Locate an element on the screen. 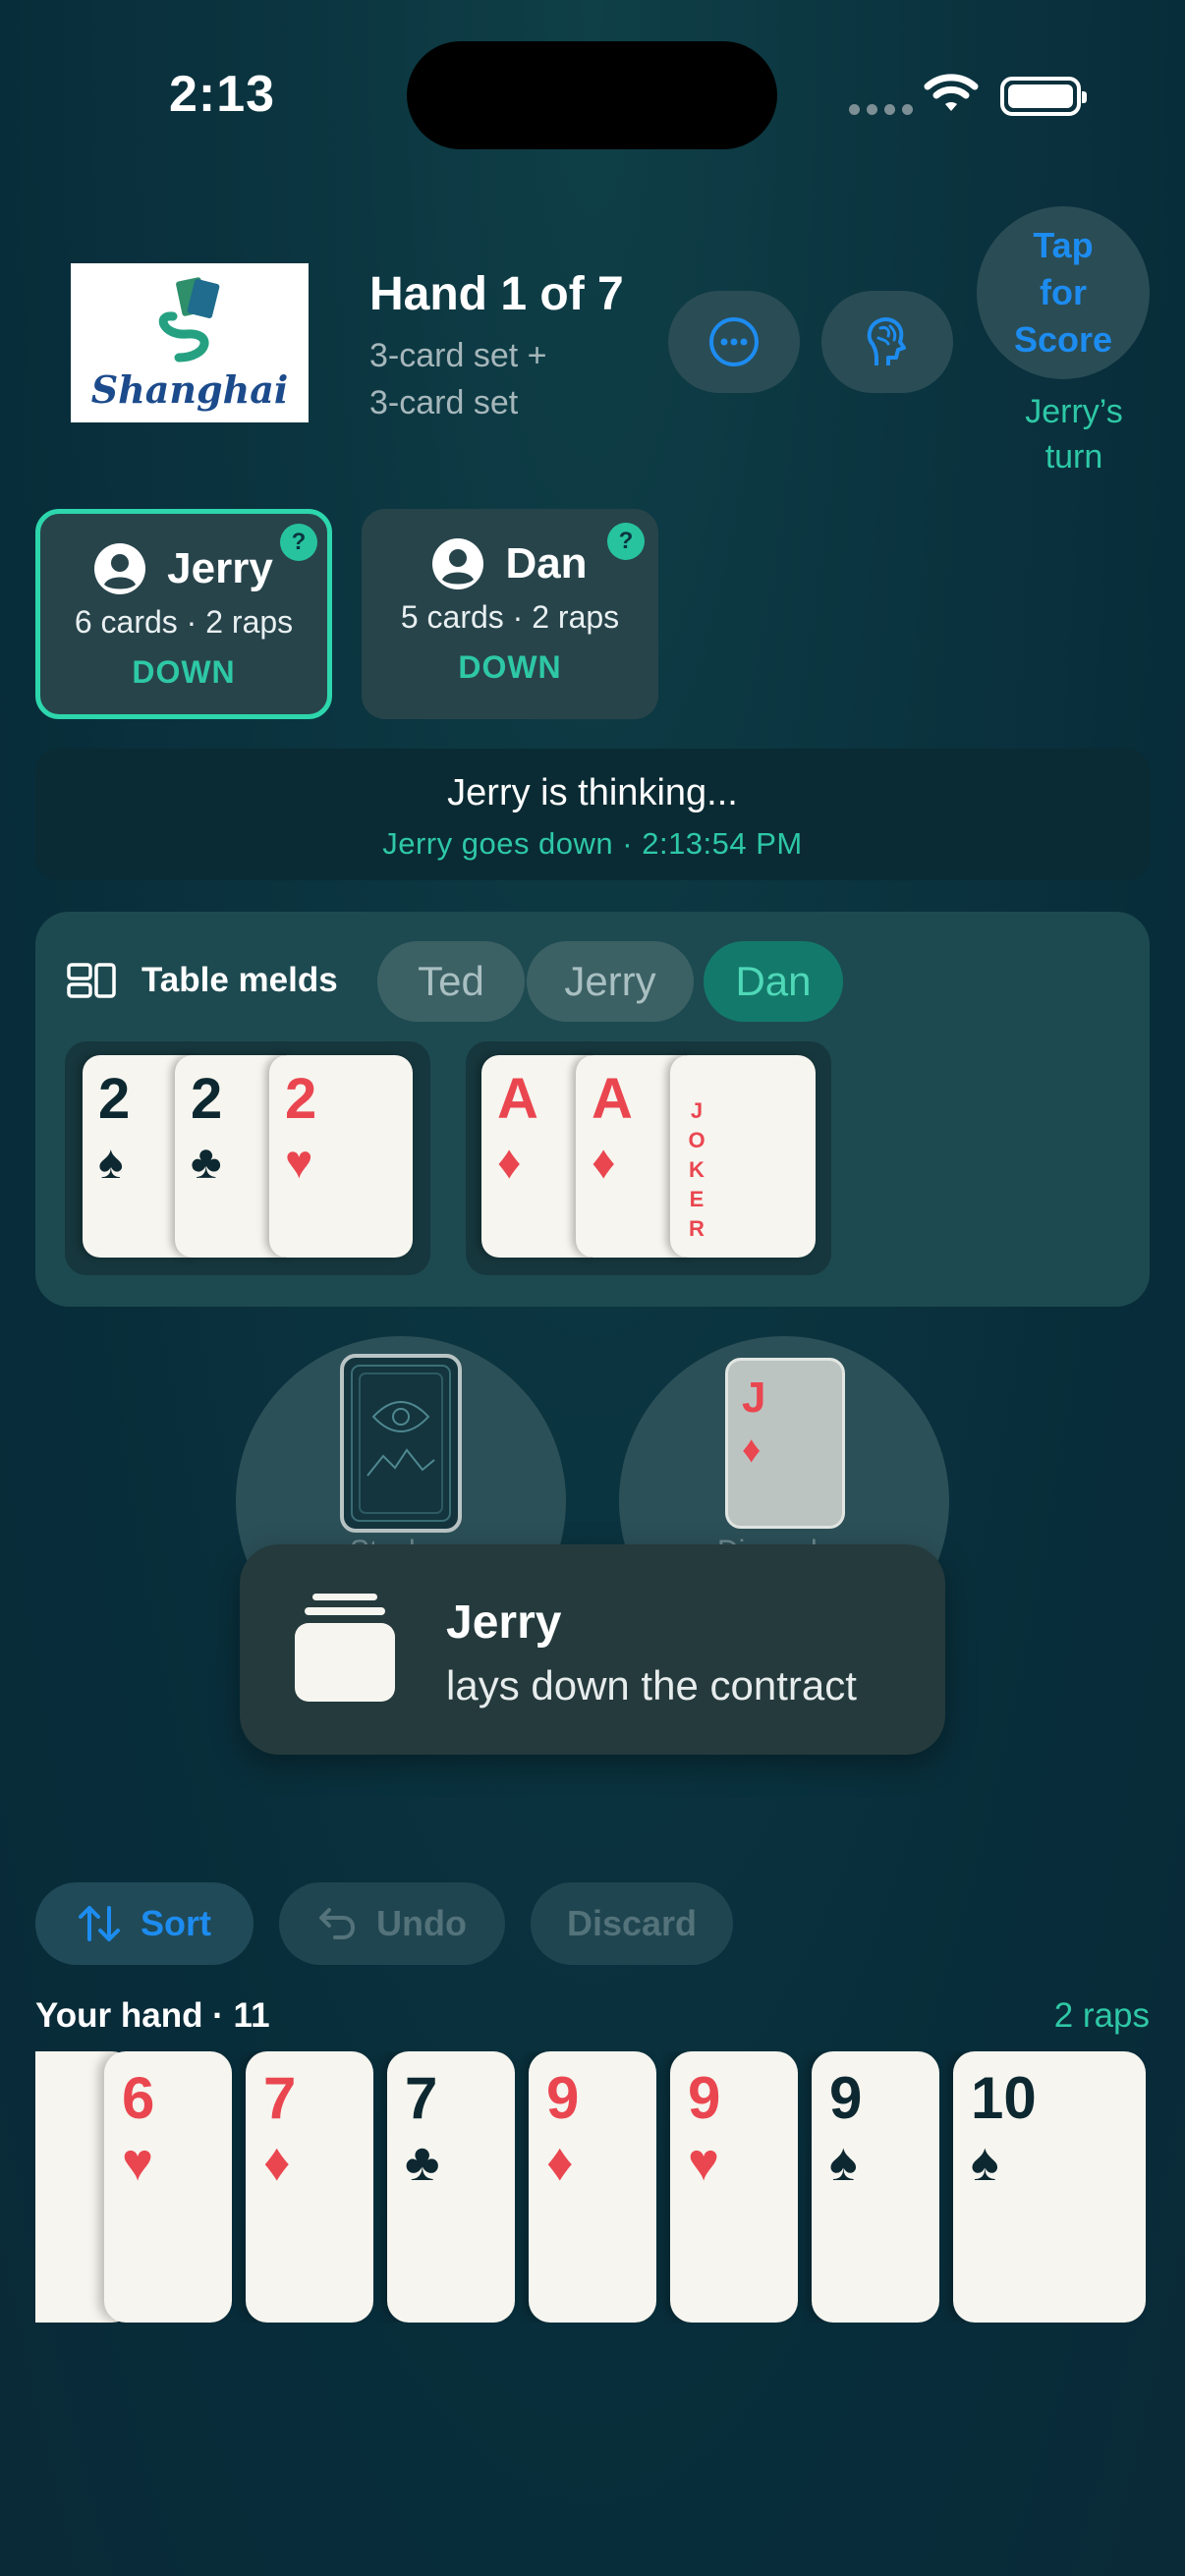  shanghai-logo: Shanghai is located at coordinates (190, 342).